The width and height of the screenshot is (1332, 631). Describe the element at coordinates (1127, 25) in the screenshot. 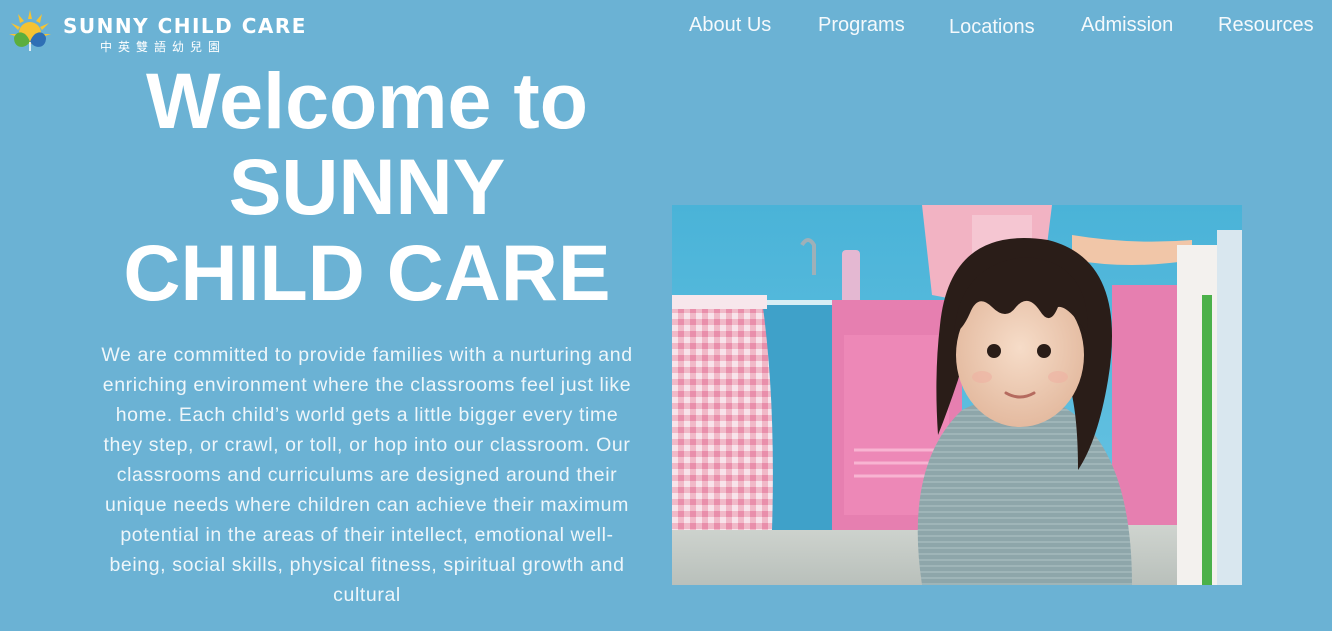

I see `nav-admission: Admission` at that location.